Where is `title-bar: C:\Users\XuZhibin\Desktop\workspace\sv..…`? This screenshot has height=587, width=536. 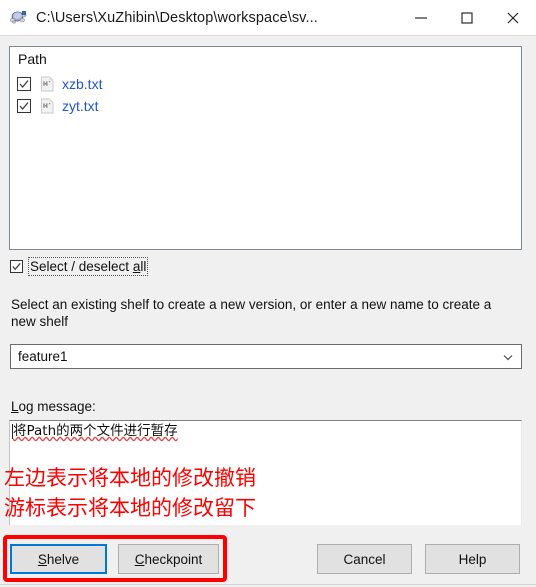
title-bar: C:\Users\XuZhibin\Desktop\workspace\sv..… is located at coordinates (268, 18).